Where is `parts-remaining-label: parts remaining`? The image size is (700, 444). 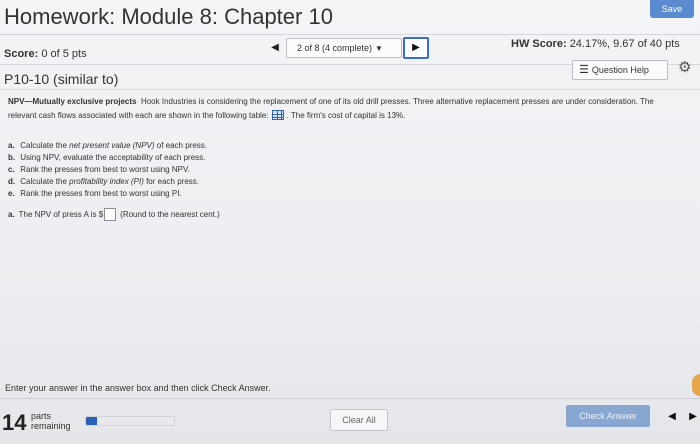
parts-remaining-label: parts remaining is located at coordinates (51, 421).